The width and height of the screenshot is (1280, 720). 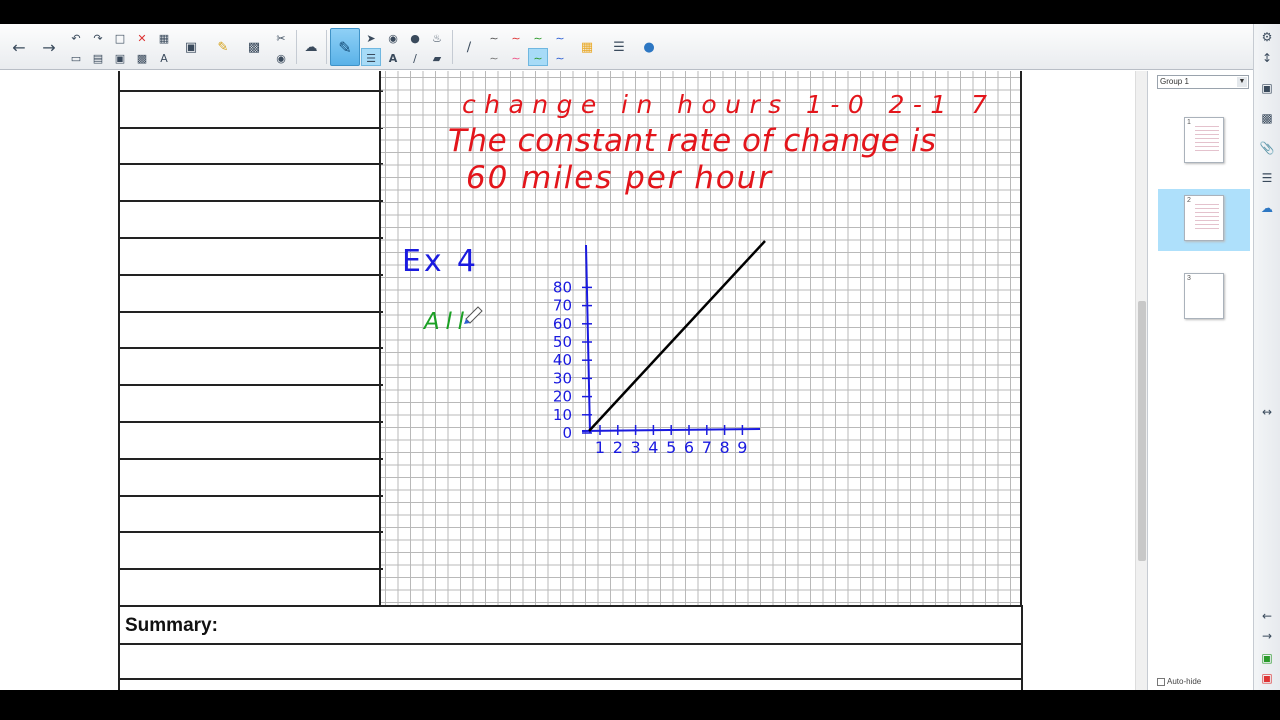 I want to click on hand-drawn-graph: 01020304050607080 123456789, so click(x=659, y=348).